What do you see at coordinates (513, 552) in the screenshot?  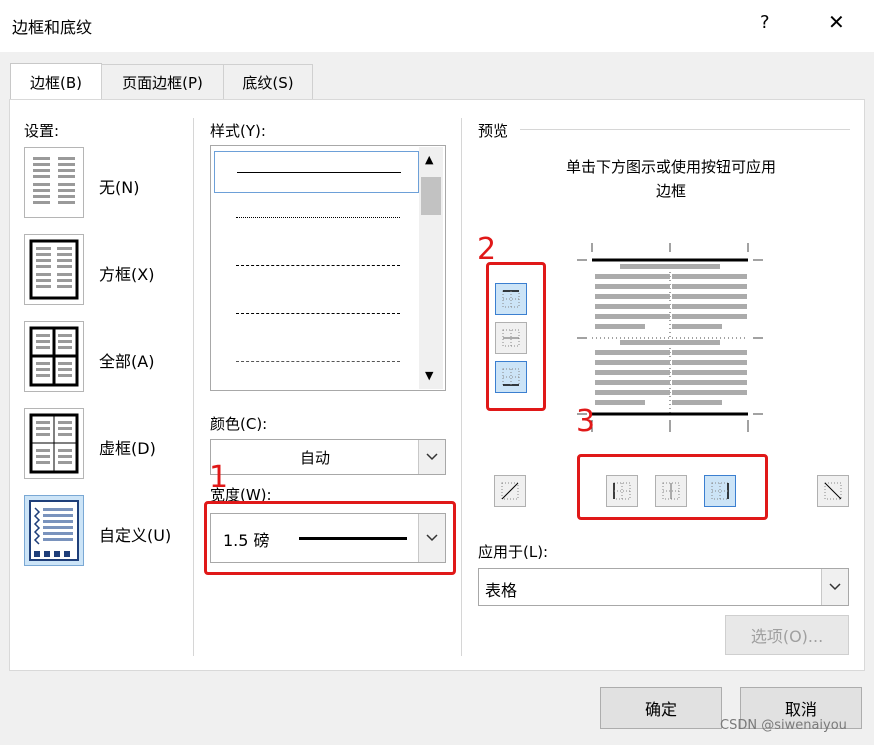 I see `apply-to-label: 应用于(L):` at bounding box center [513, 552].